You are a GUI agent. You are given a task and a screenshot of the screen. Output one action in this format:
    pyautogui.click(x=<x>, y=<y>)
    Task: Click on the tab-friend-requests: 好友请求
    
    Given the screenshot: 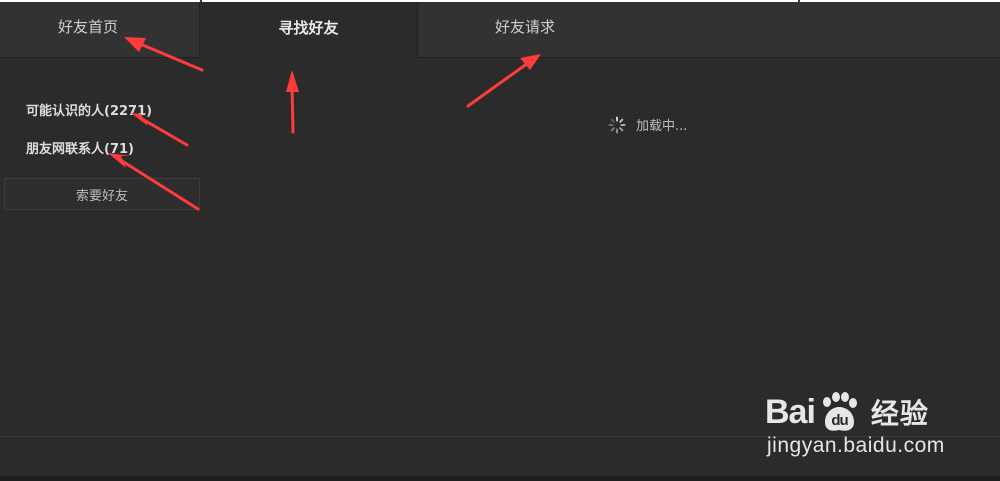 What is the action you would take?
    pyautogui.click(x=708, y=30)
    